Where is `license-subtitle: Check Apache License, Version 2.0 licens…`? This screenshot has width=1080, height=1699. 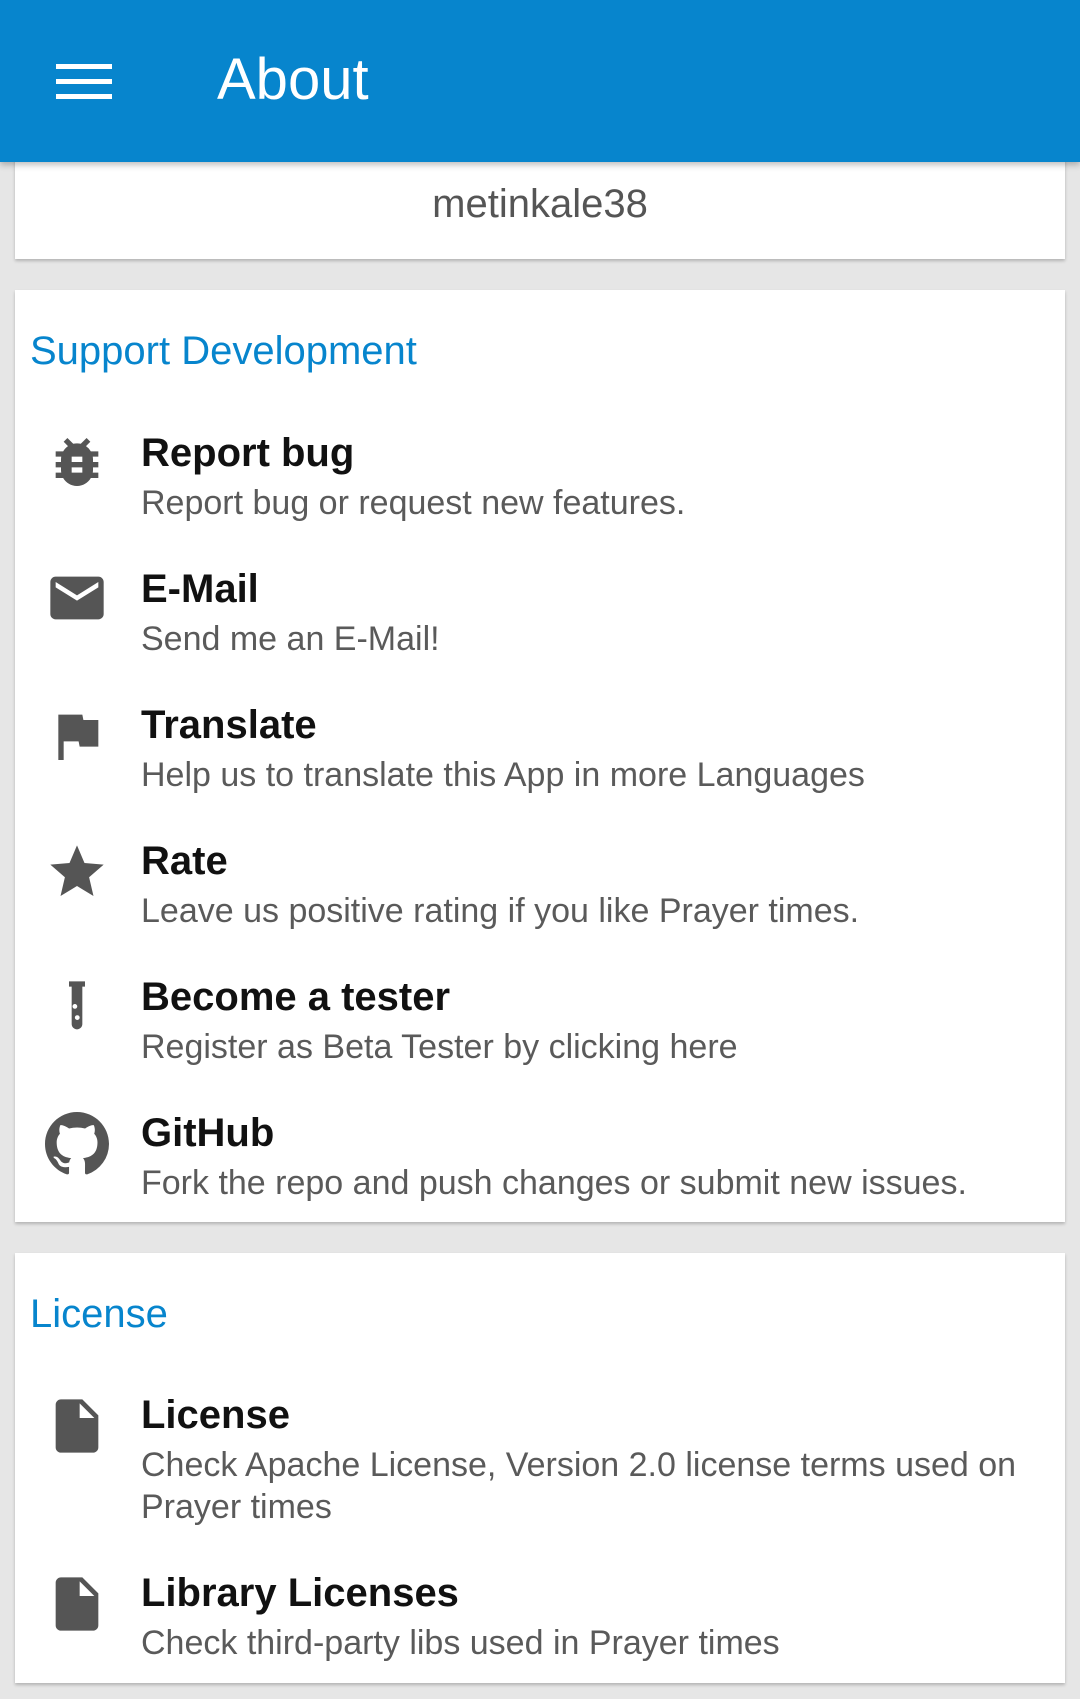 license-subtitle: Check Apache License, Version 2.0 licens… is located at coordinates (579, 1486).